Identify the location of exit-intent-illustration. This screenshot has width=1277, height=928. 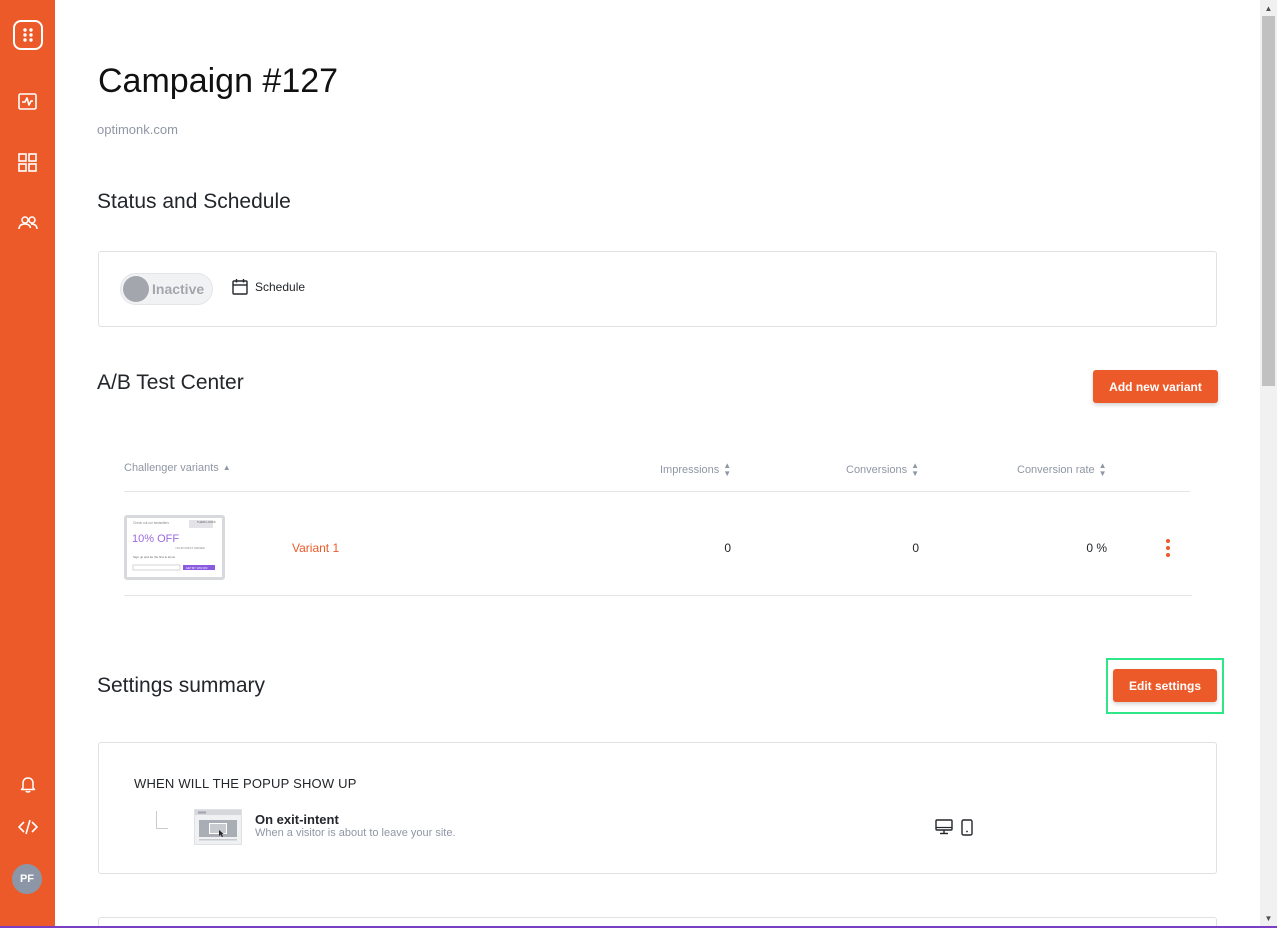
(218, 827).